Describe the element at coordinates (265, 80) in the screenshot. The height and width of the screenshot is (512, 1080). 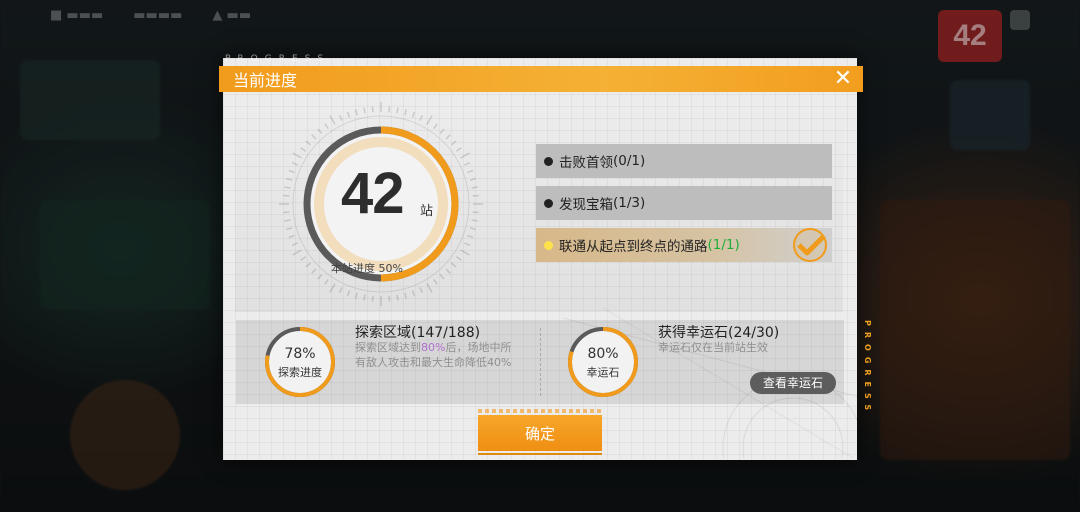
I see `dialog-title: 当前进度` at that location.